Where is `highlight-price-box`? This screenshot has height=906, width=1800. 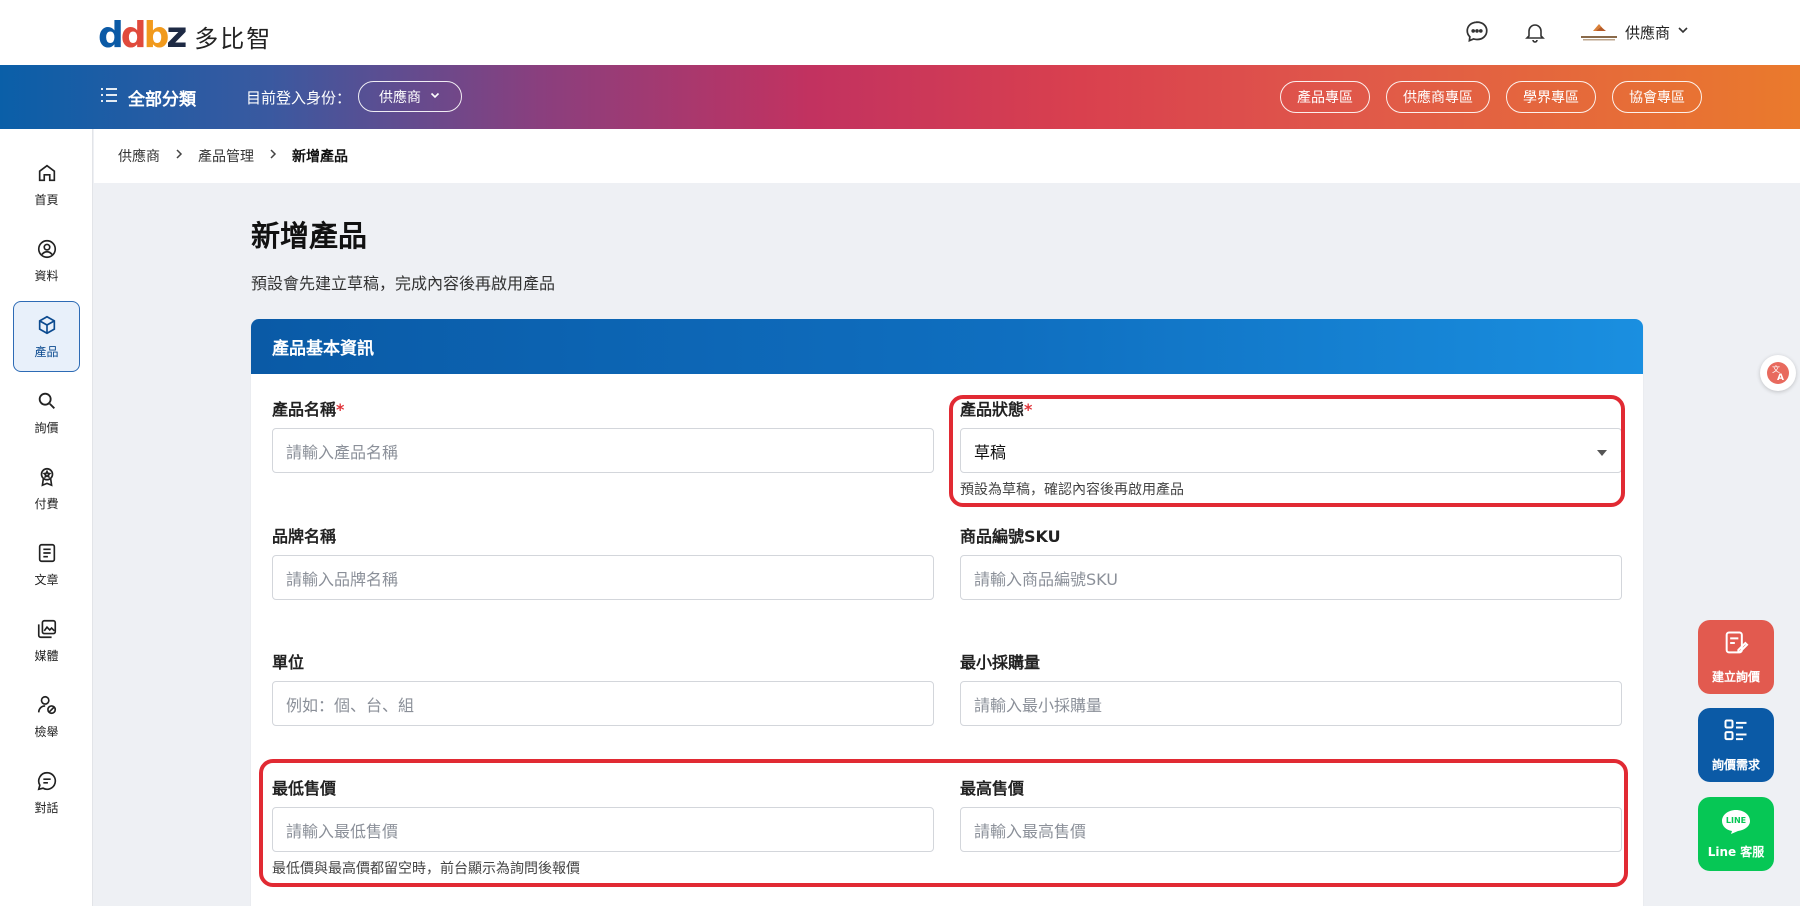 highlight-price-box is located at coordinates (943, 823).